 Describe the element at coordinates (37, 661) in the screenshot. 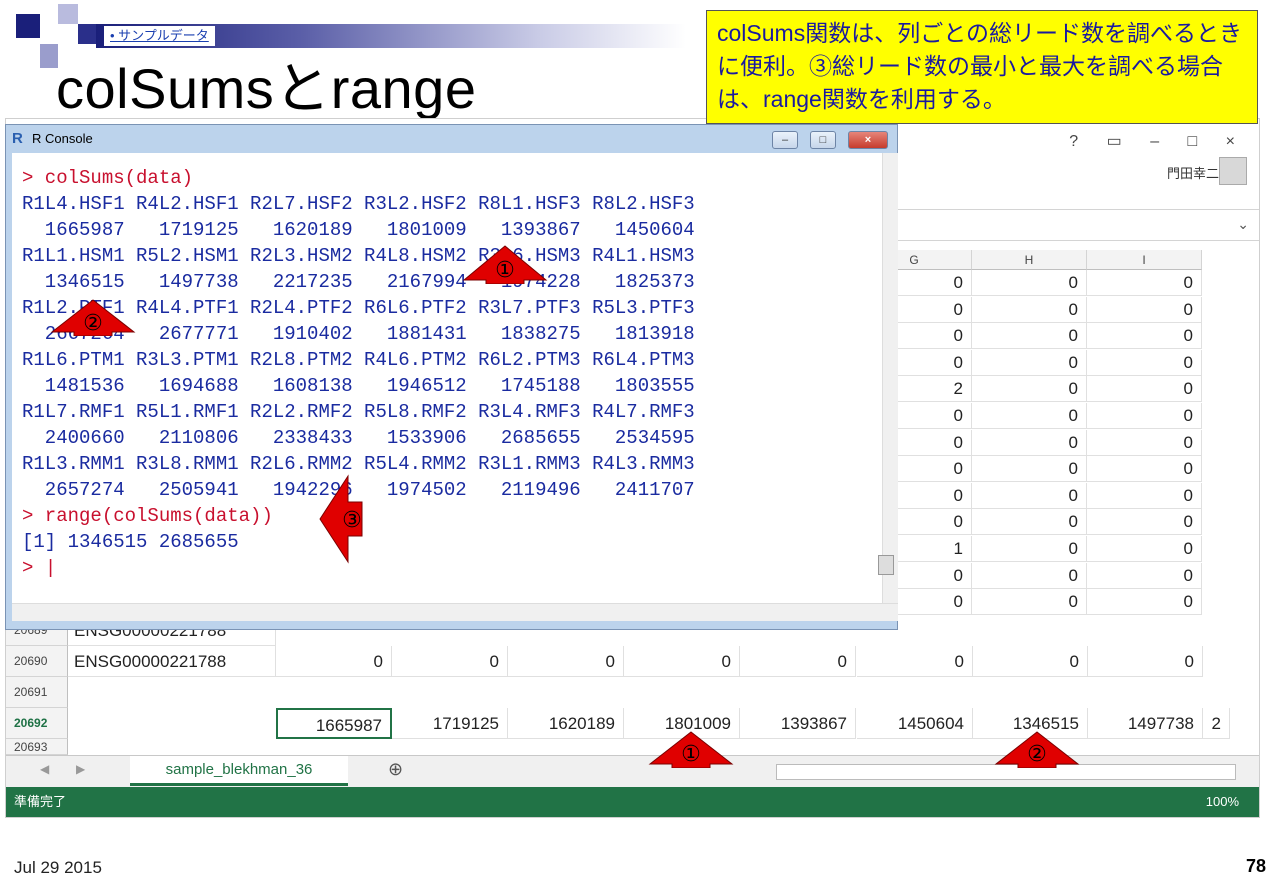

I see `row-header: 20690` at that location.